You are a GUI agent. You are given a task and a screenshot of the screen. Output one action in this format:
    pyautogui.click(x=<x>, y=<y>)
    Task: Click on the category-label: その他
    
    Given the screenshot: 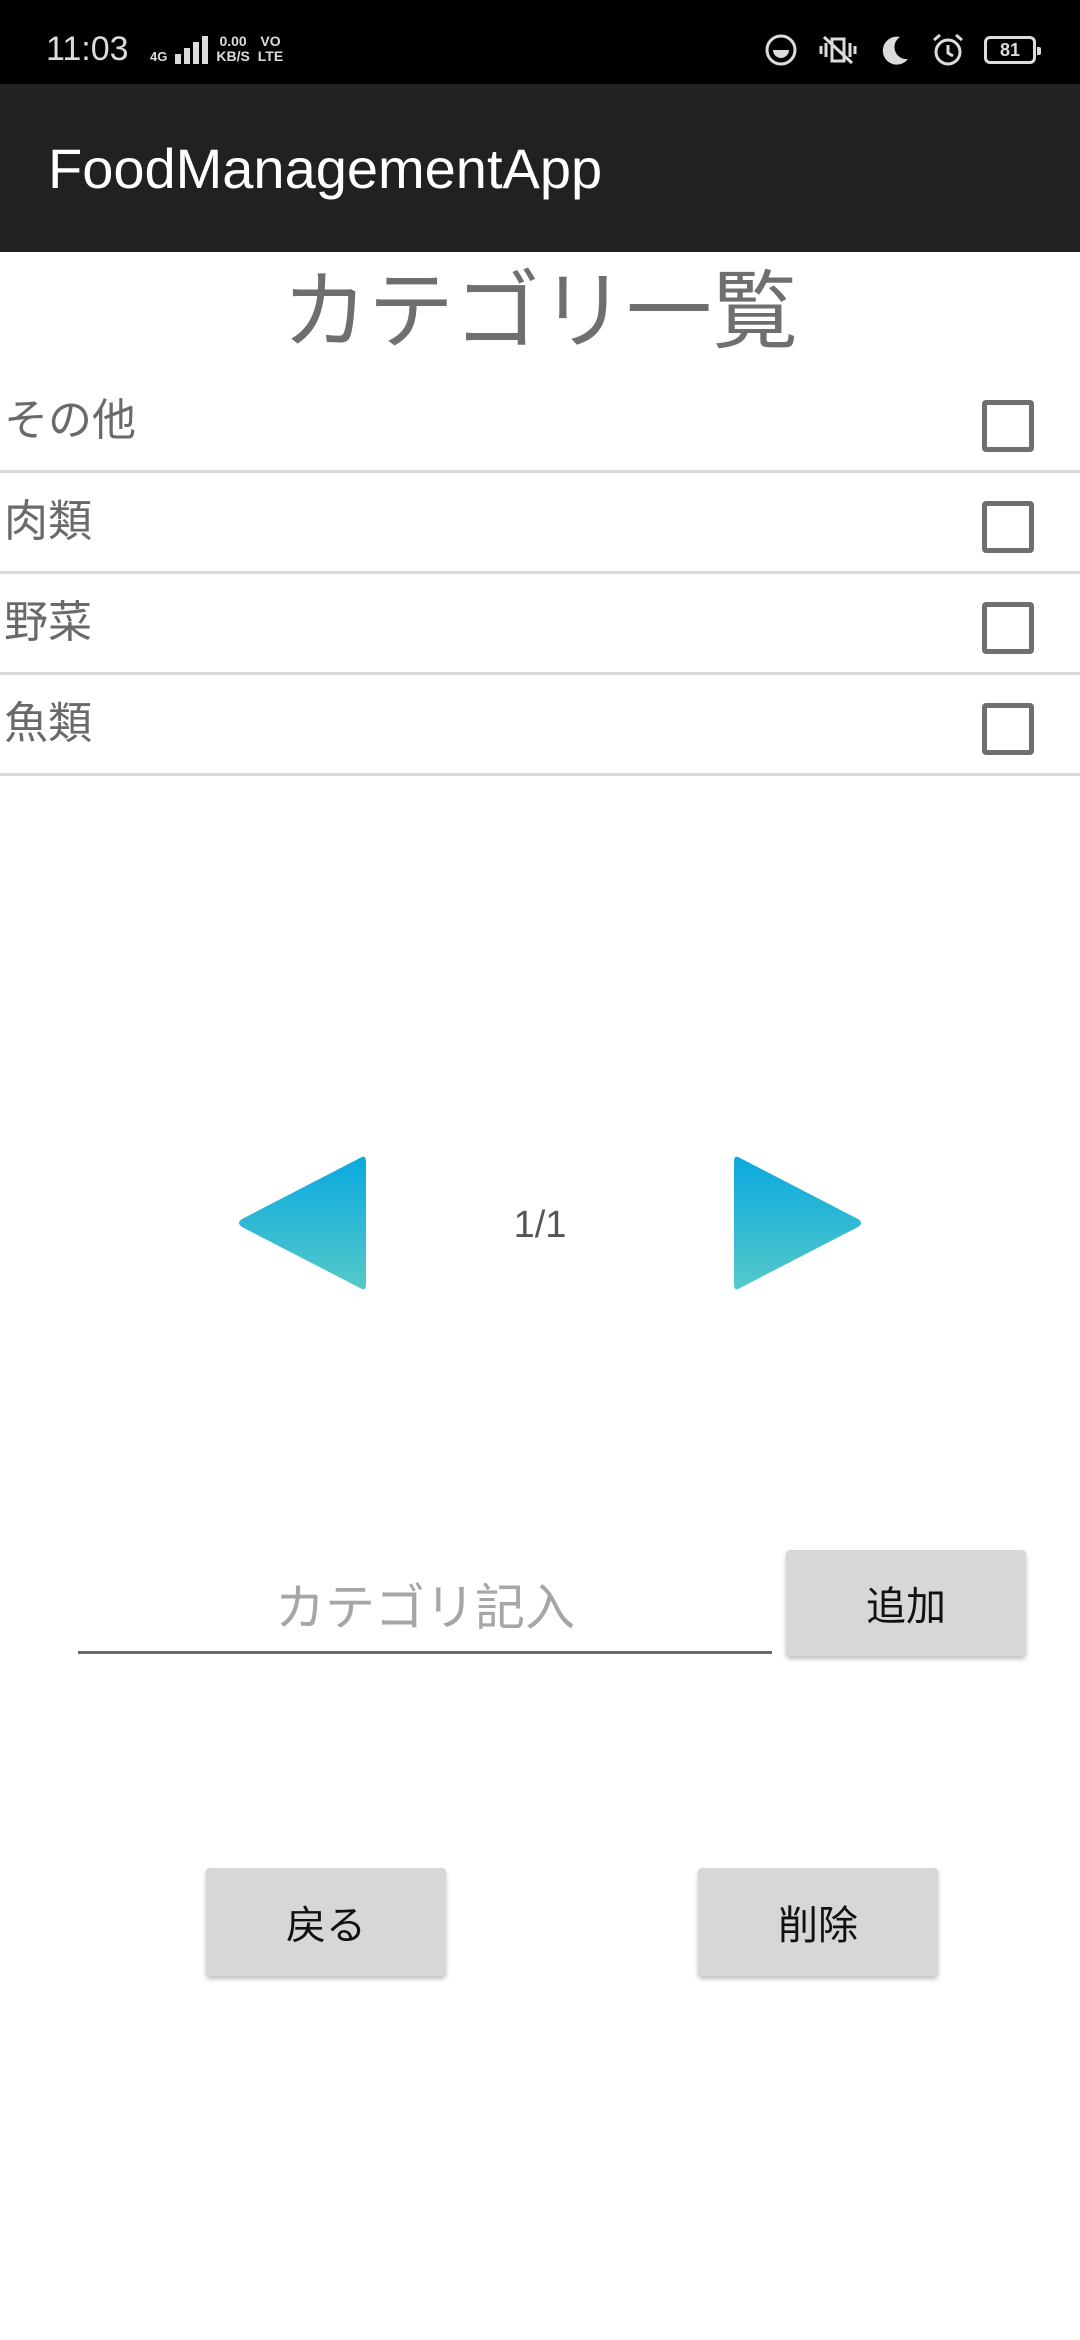 What is the action you would take?
    pyautogui.click(x=70, y=420)
    